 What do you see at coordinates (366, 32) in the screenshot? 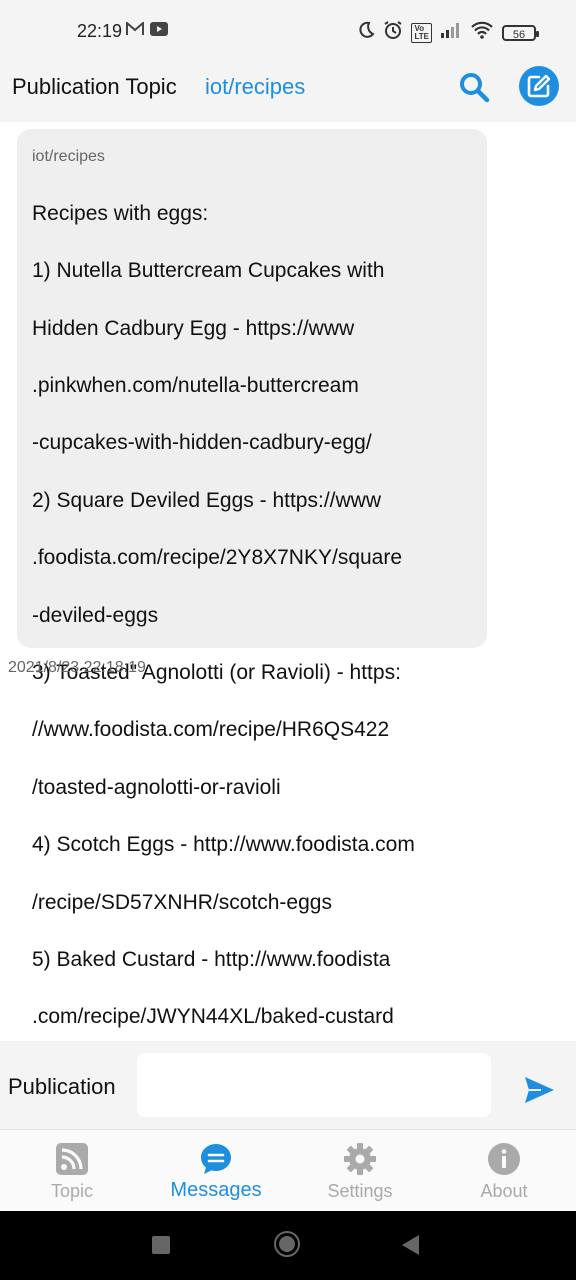
I see `moon-icon` at bounding box center [366, 32].